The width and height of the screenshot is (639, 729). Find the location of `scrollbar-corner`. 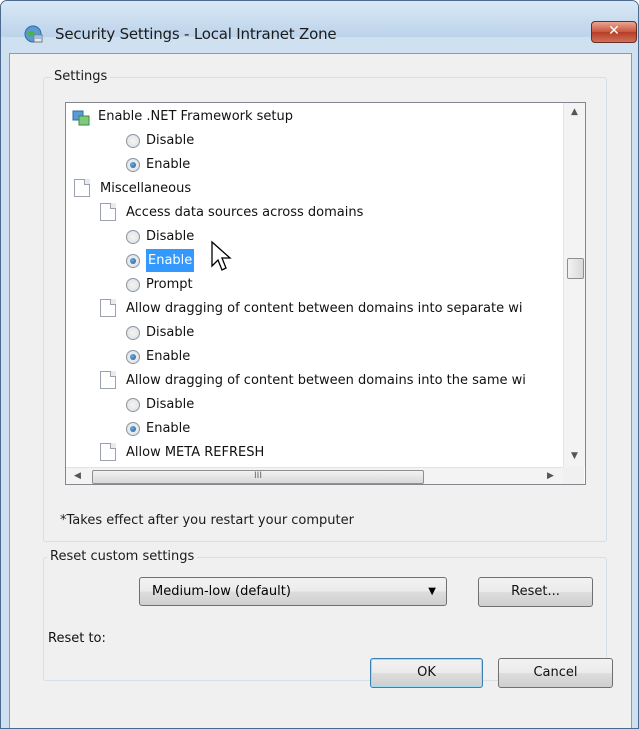

scrollbar-corner is located at coordinates (573, 475).